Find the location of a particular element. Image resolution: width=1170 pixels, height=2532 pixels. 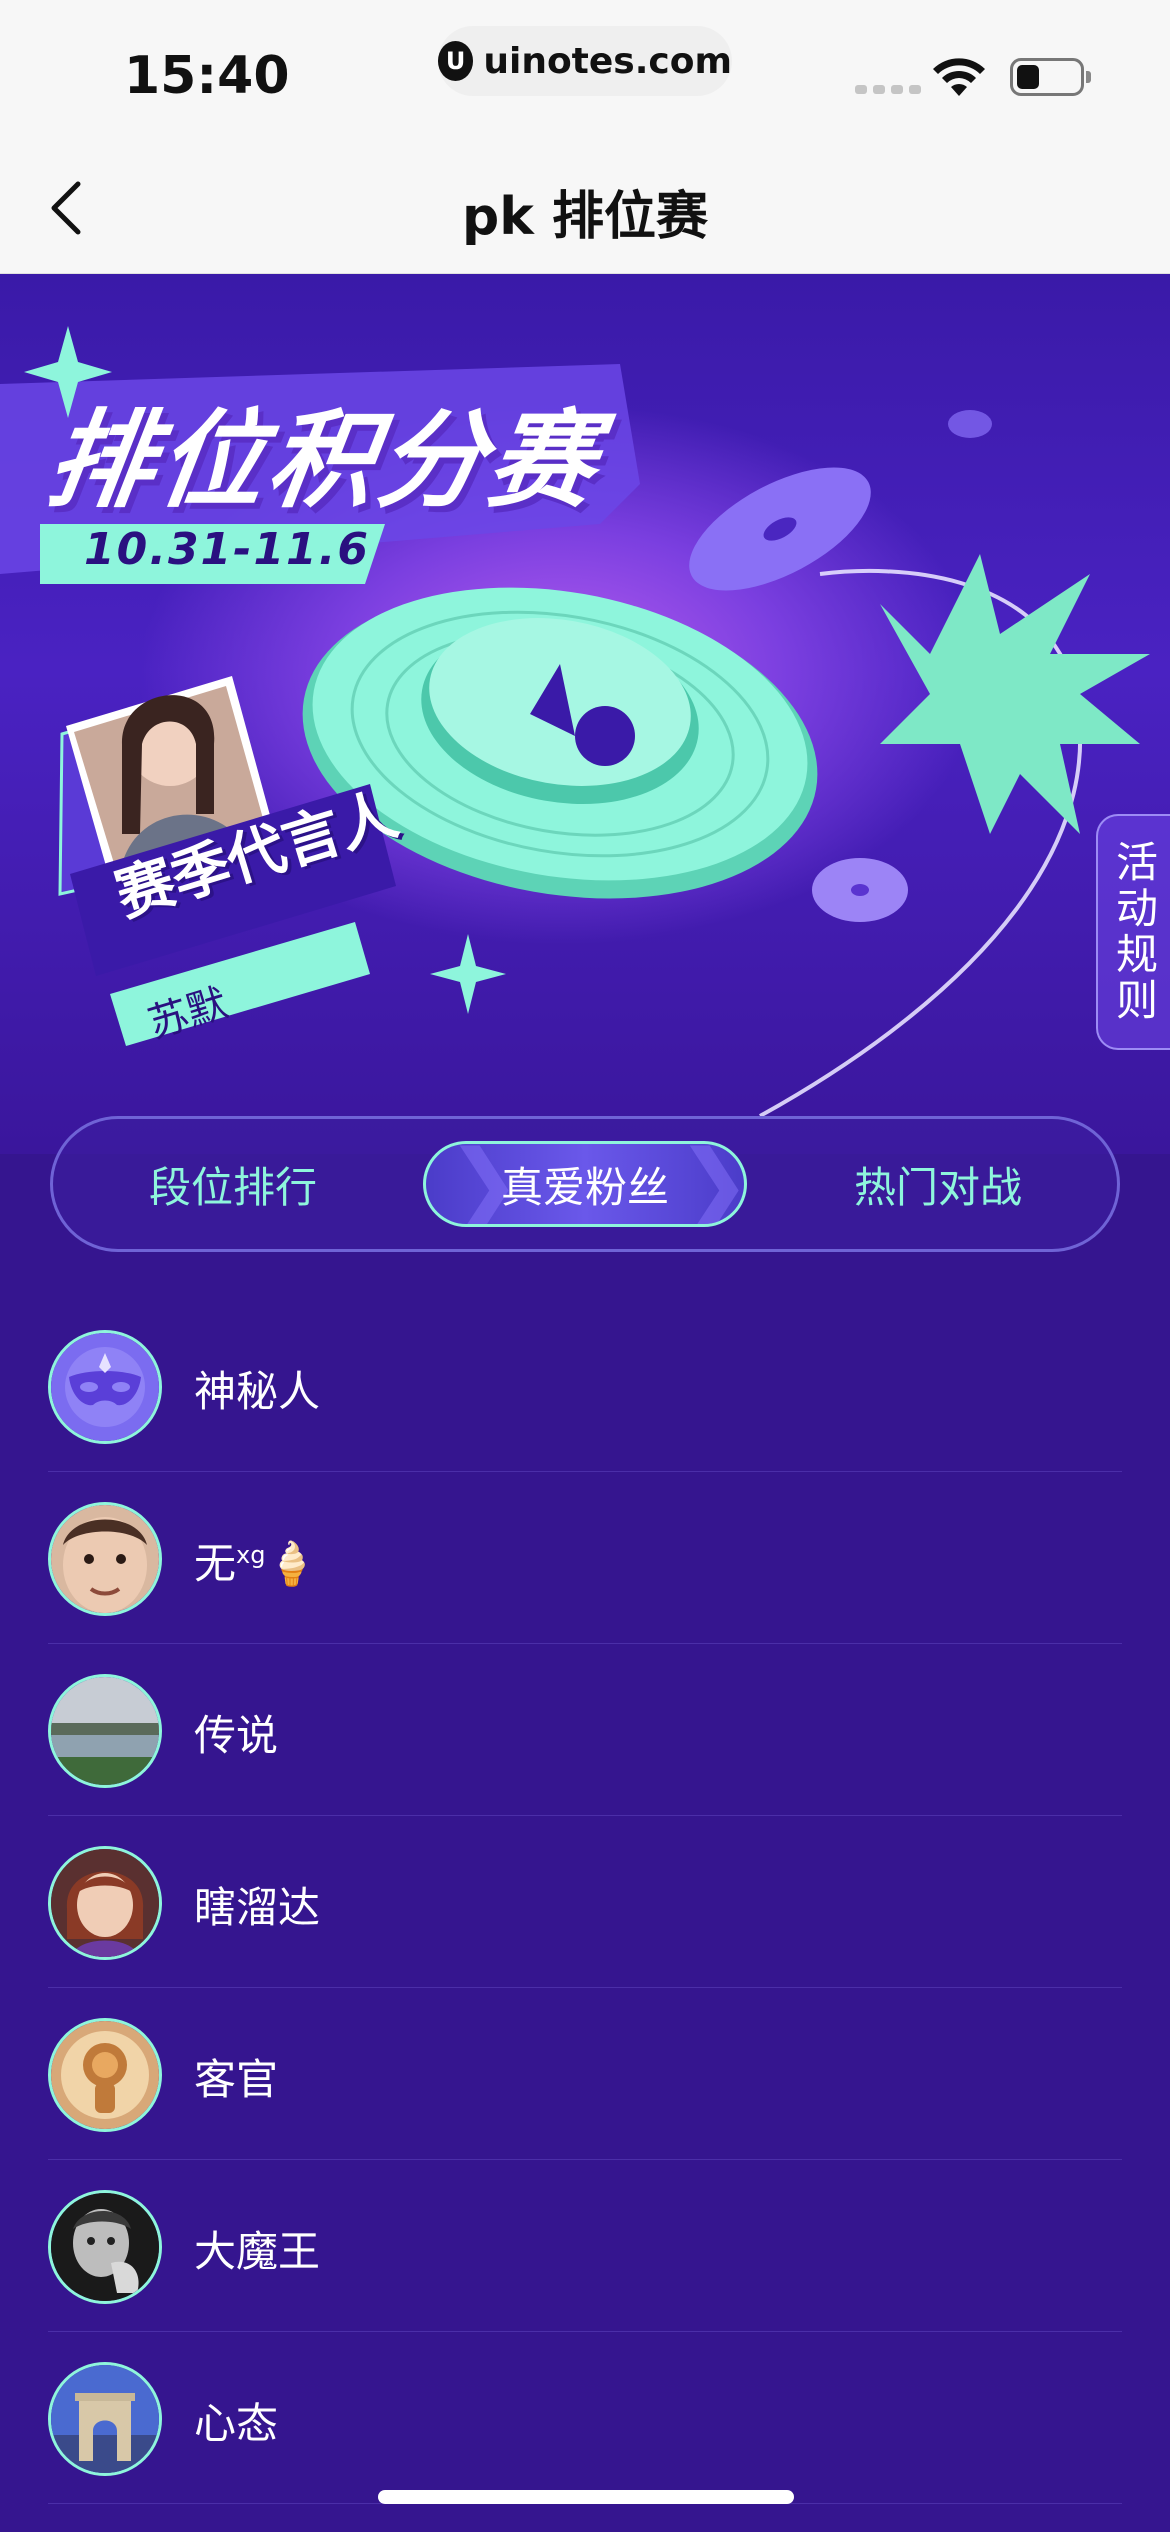

list-item: 大魔王 is located at coordinates (585, 2246).